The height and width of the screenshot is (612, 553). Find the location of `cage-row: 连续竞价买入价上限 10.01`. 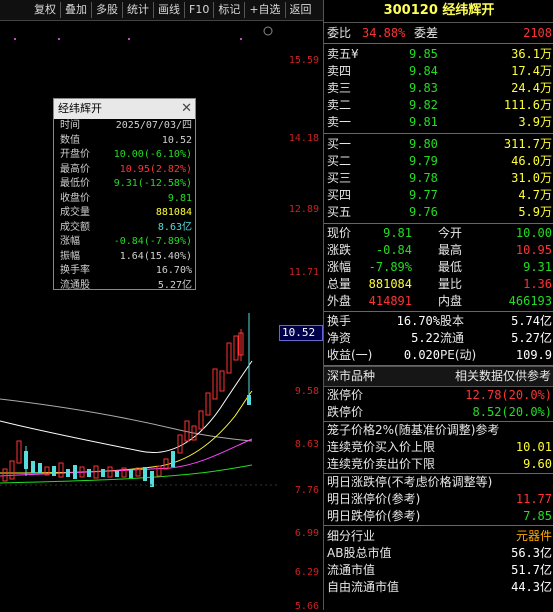

cage-row: 连续竞价买入价上限 10.01 is located at coordinates (438, 447).